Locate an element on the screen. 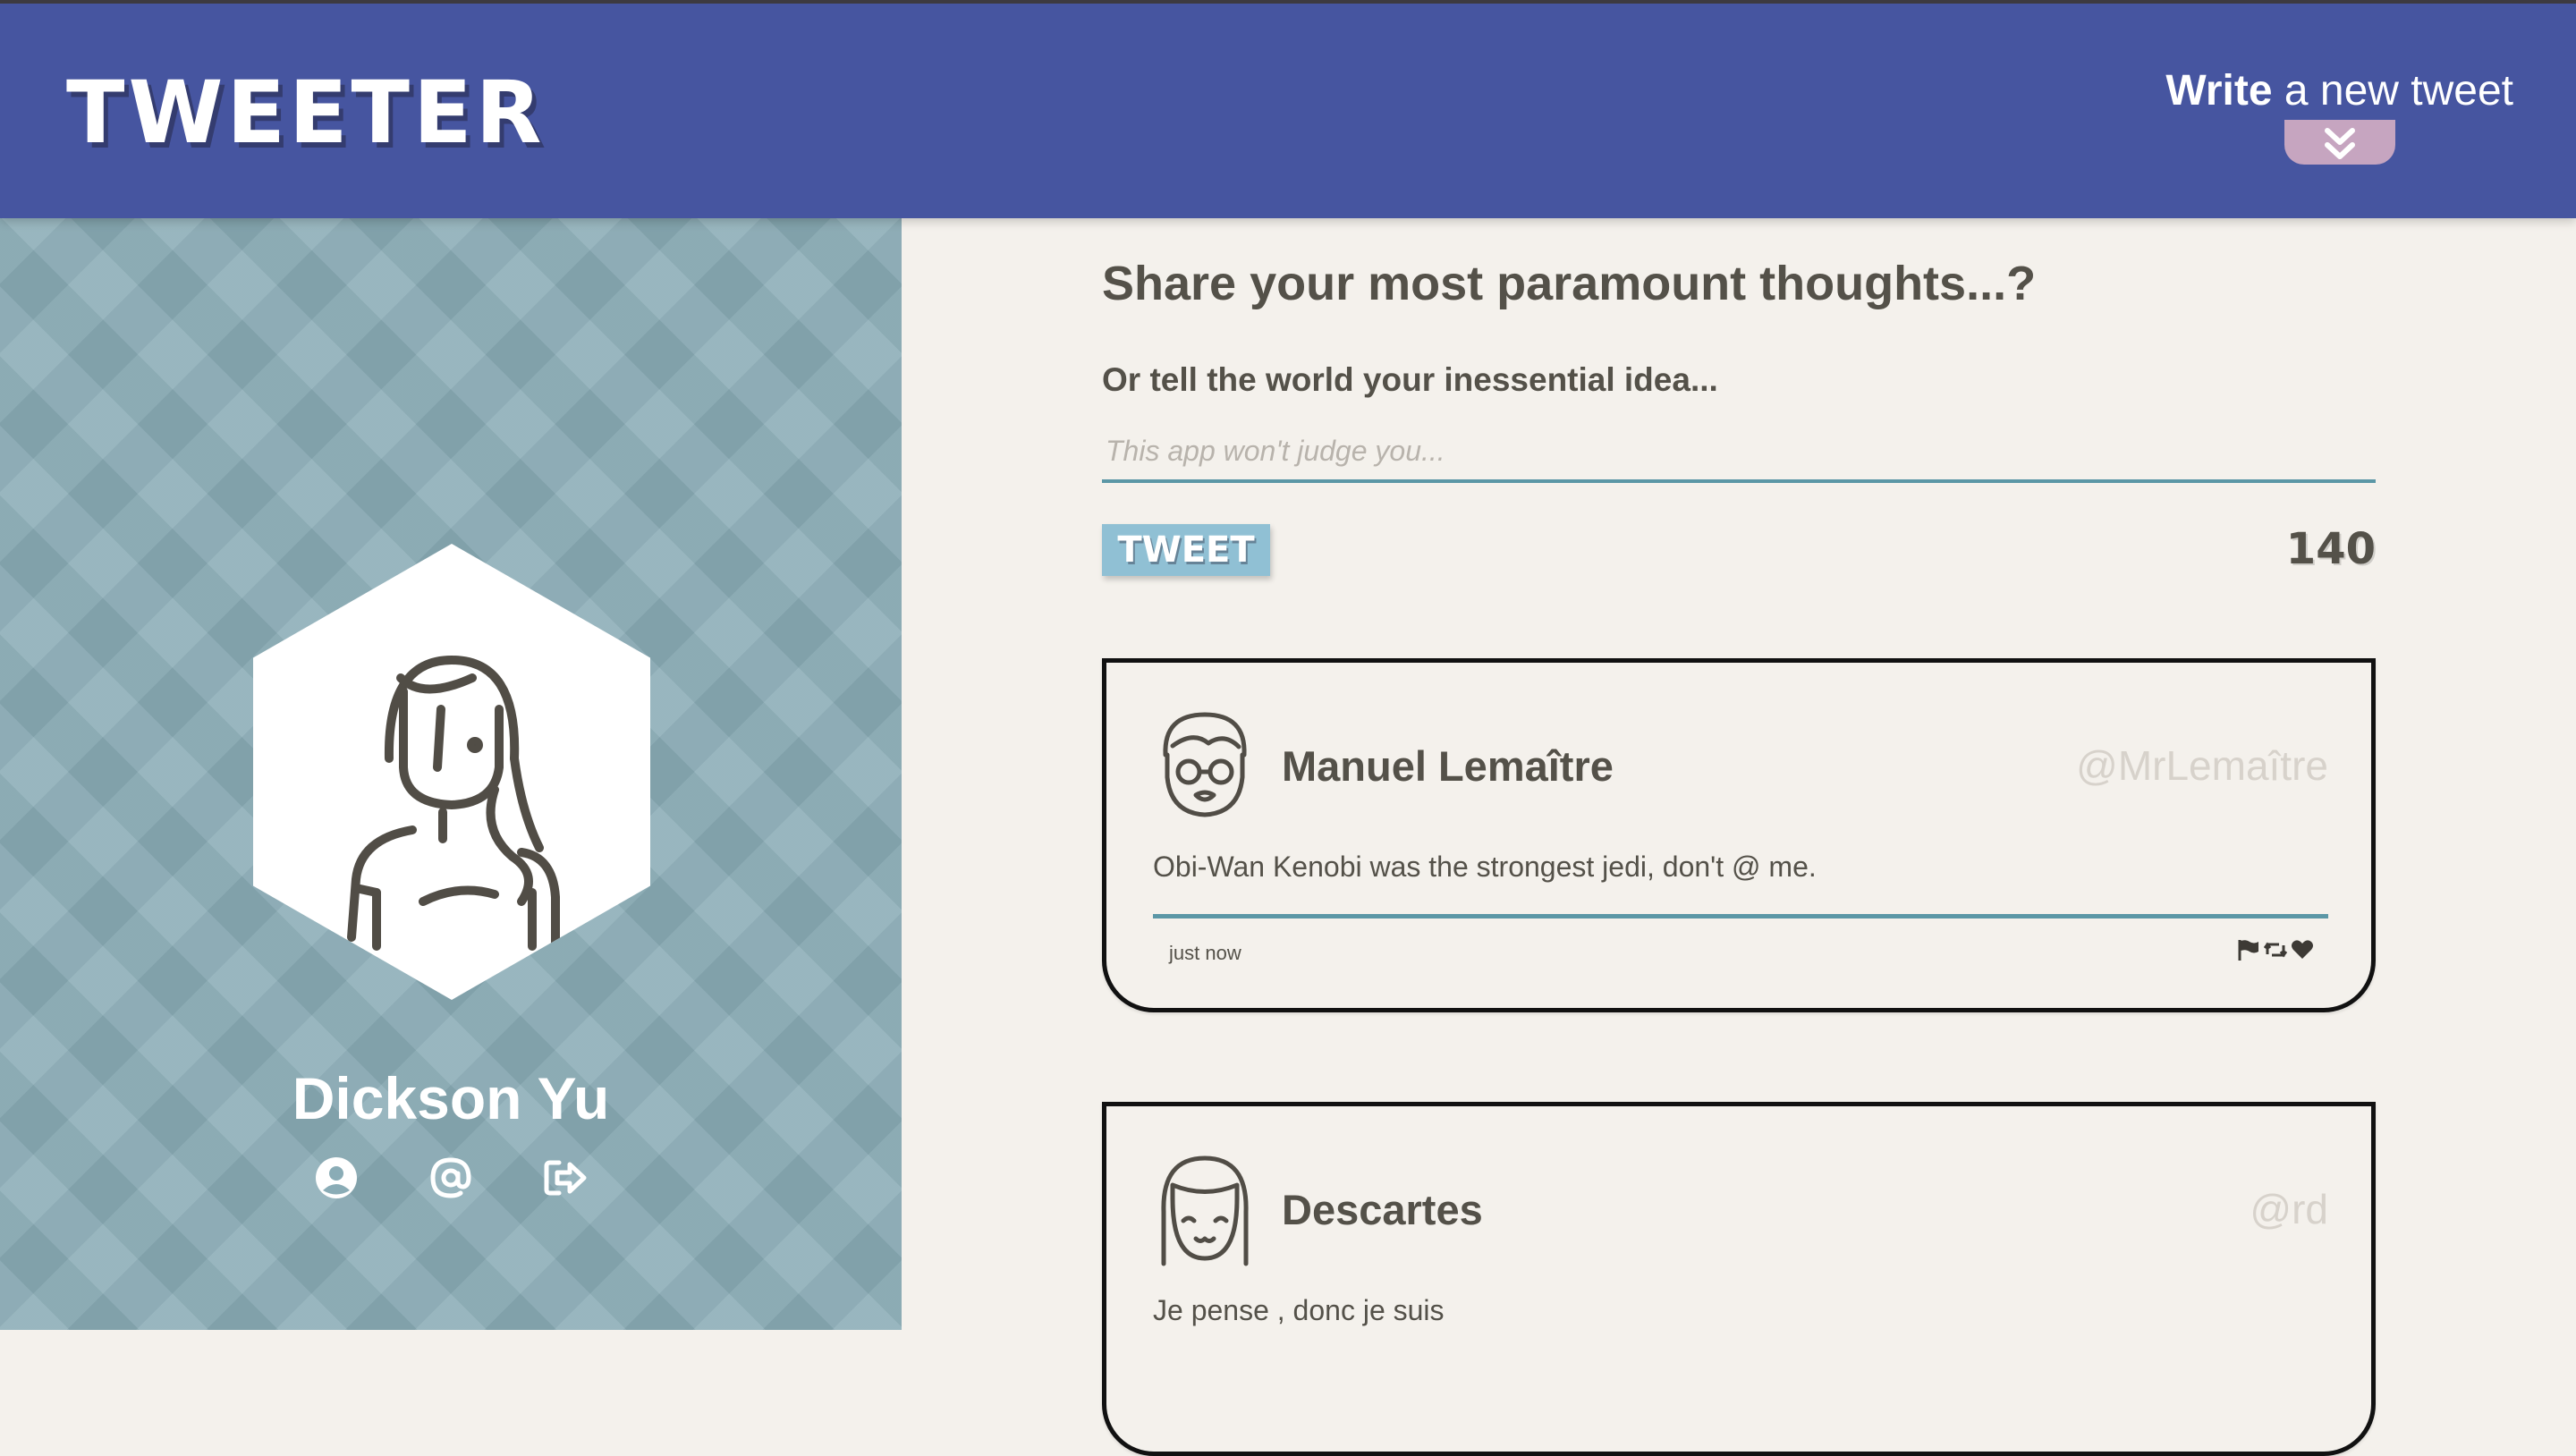 The height and width of the screenshot is (1456, 2576). brand-logo: TWEETER is located at coordinates (306, 113).